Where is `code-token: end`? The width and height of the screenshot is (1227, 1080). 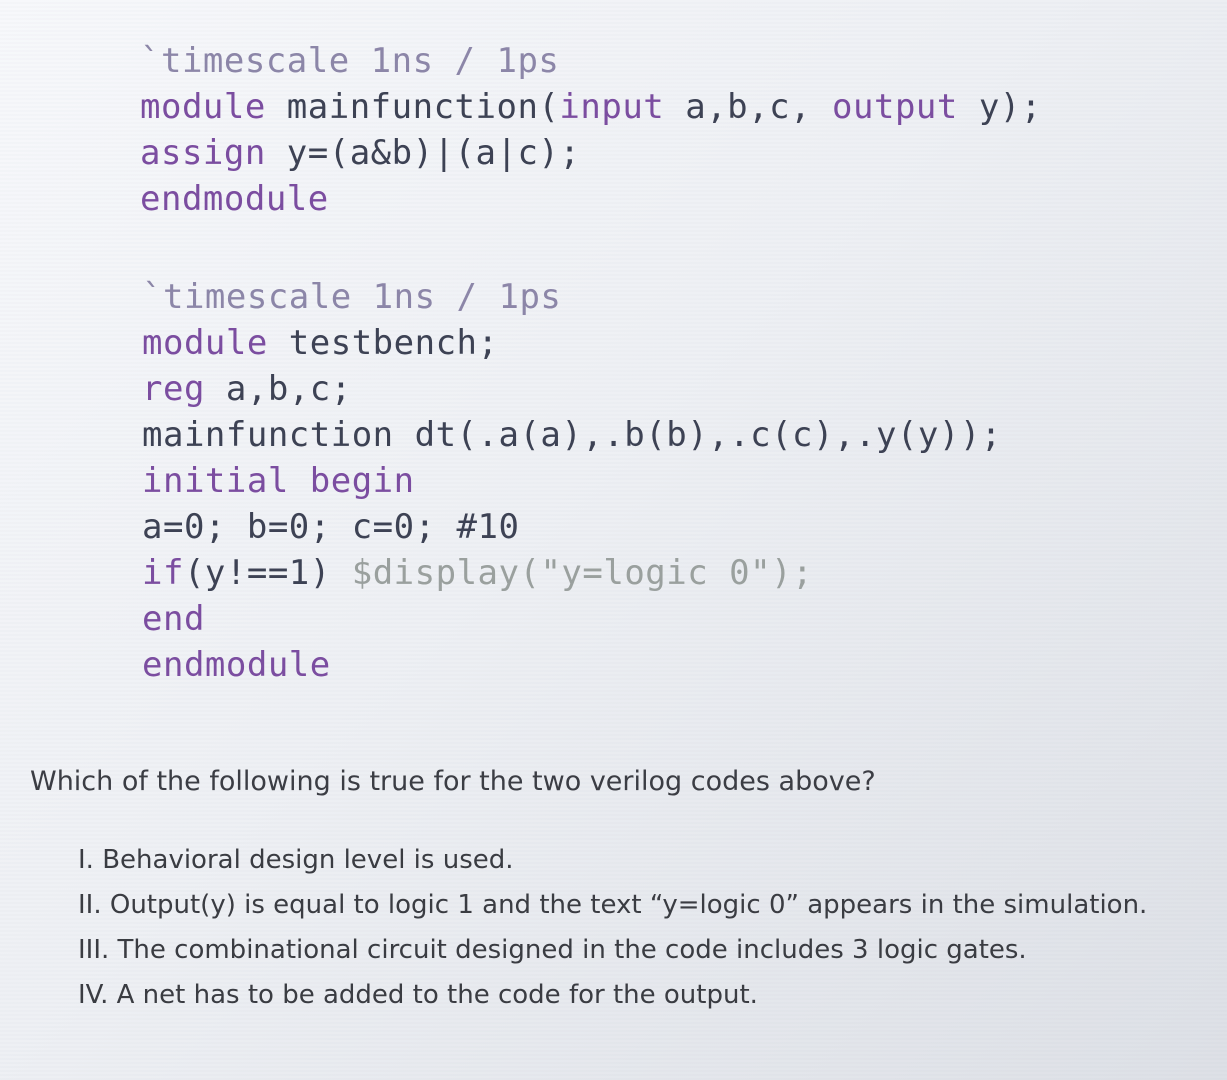 code-token: end is located at coordinates (173, 619).